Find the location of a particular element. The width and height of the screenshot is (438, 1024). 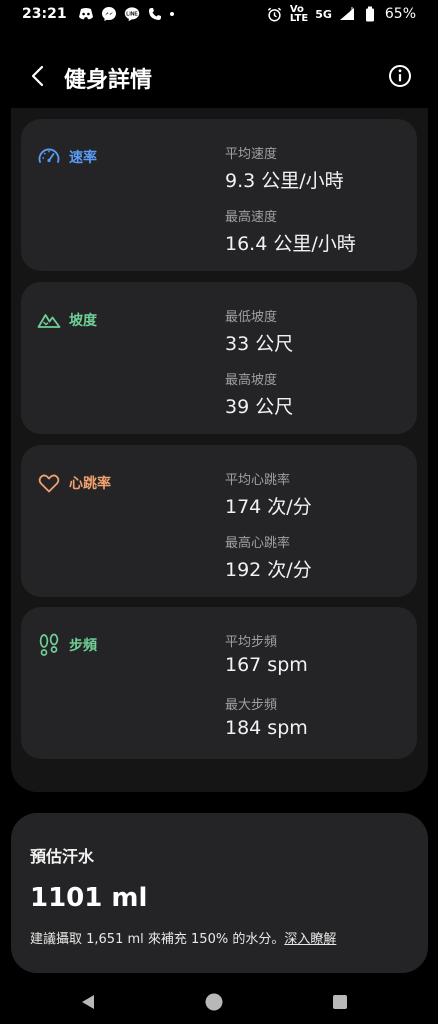

mountain-icon is located at coordinates (49, 320).